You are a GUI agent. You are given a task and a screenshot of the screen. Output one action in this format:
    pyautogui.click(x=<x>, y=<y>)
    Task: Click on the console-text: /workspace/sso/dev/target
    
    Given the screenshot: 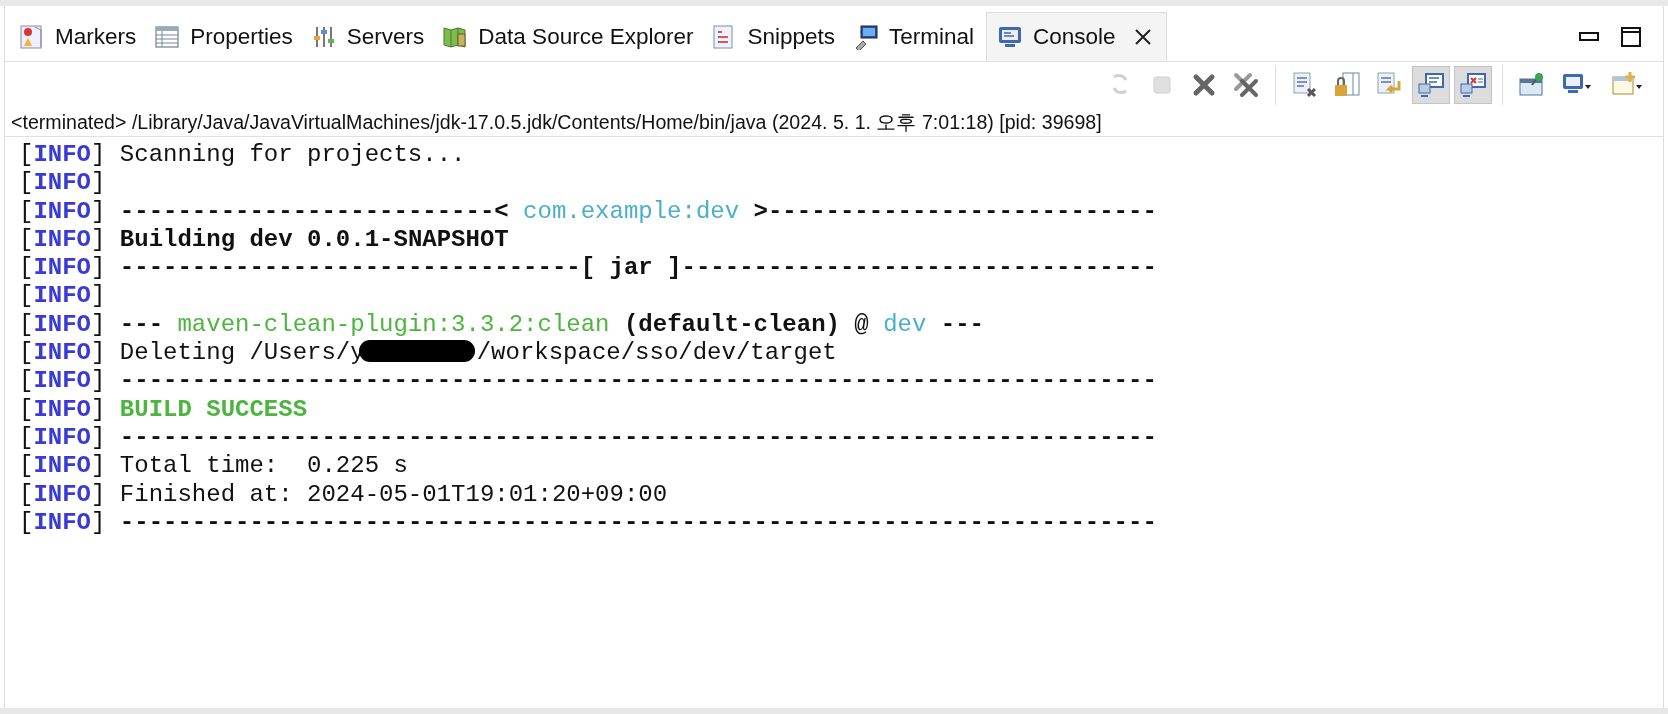 What is the action you would take?
    pyautogui.click(x=656, y=353)
    